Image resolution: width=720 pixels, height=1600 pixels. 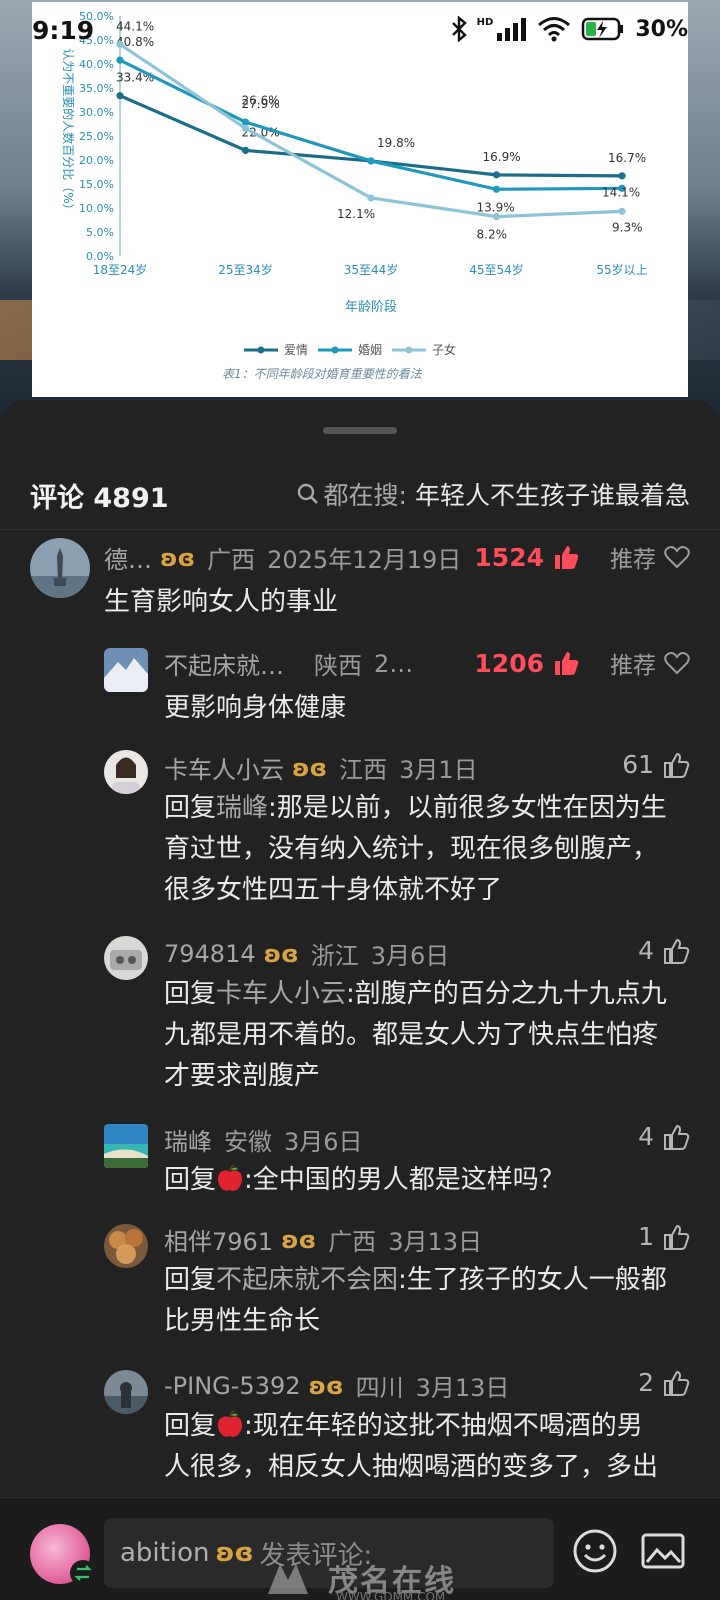 What do you see at coordinates (493, 494) in the screenshot?
I see `trending-search-link: 都在搜: 年轻人不生孩子谁最着急` at bounding box center [493, 494].